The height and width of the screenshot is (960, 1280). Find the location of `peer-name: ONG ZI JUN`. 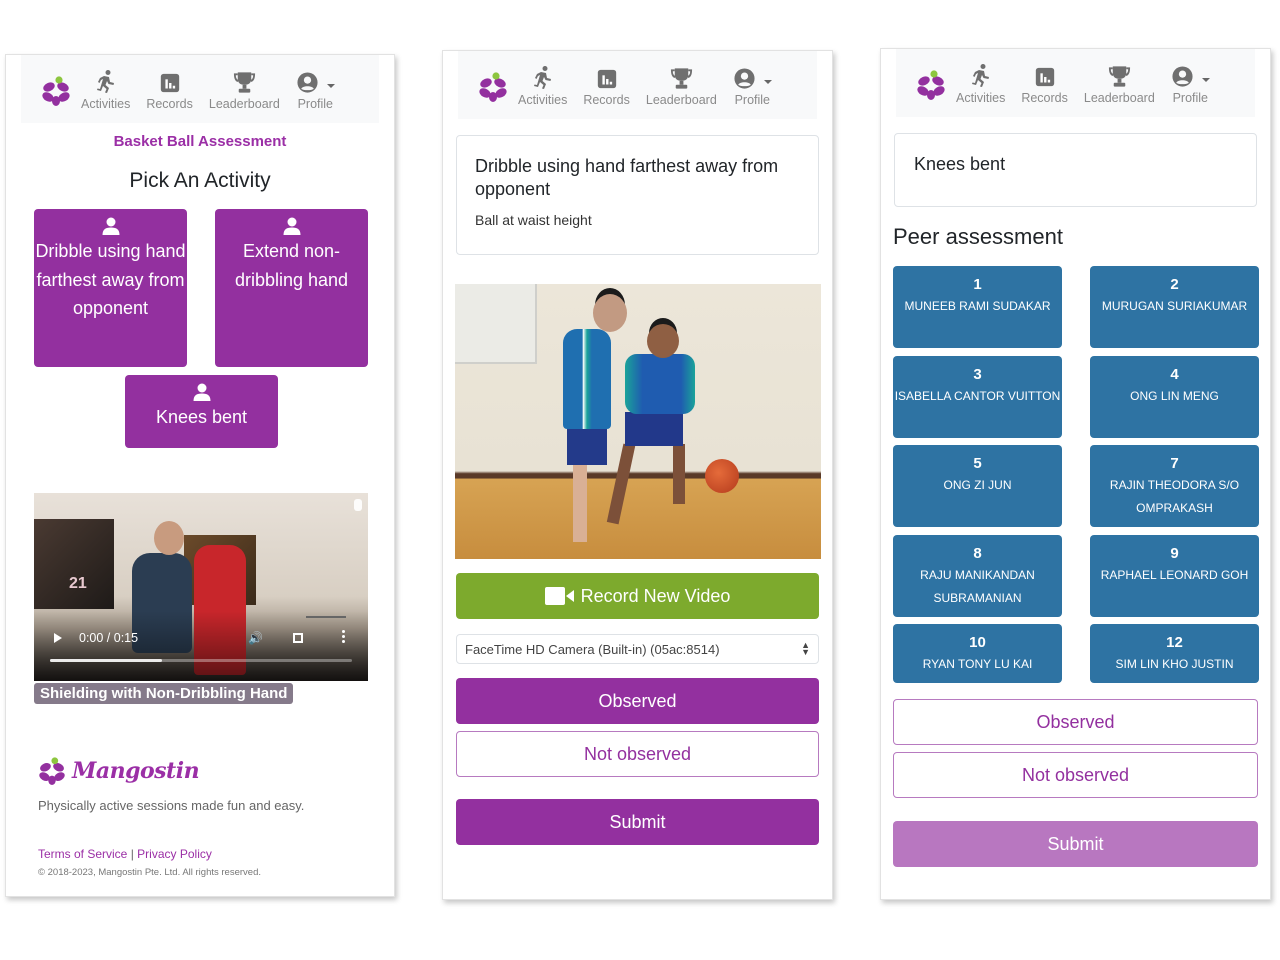

peer-name: ONG ZI JUN is located at coordinates (977, 485).